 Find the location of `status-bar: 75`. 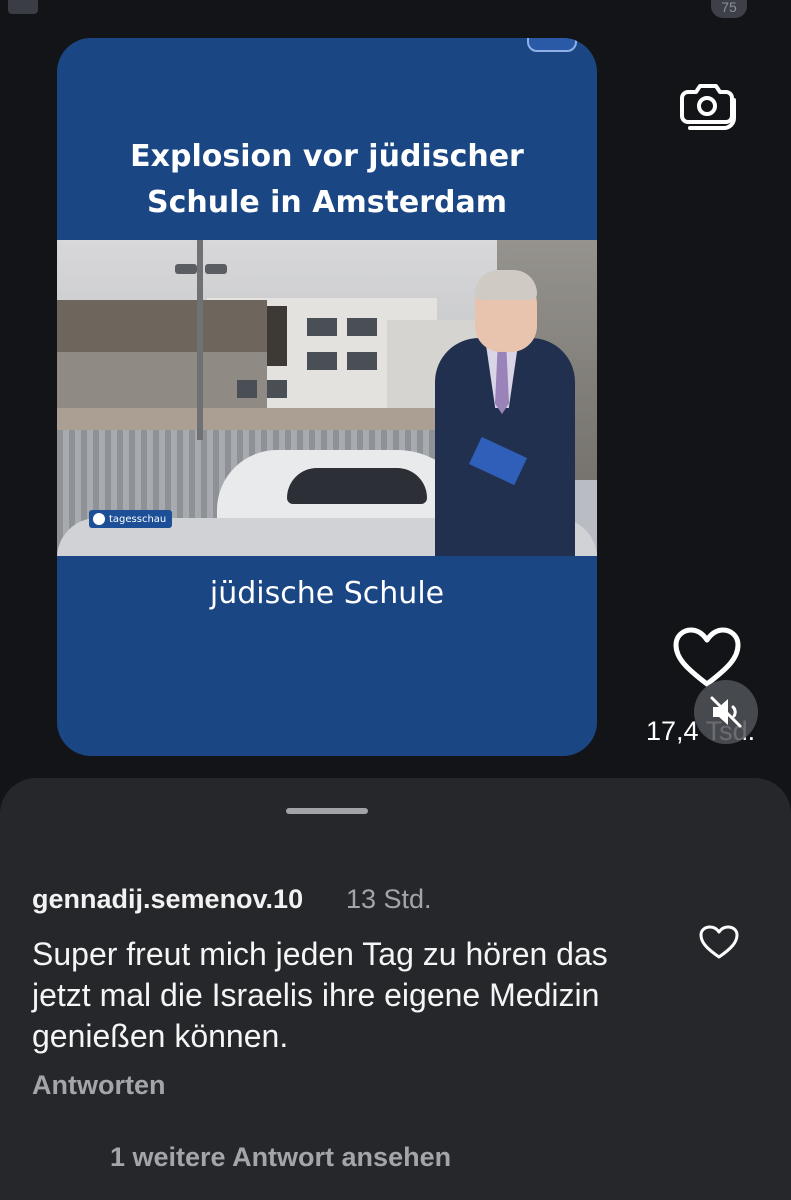

status-bar: 75 is located at coordinates (395, 11).